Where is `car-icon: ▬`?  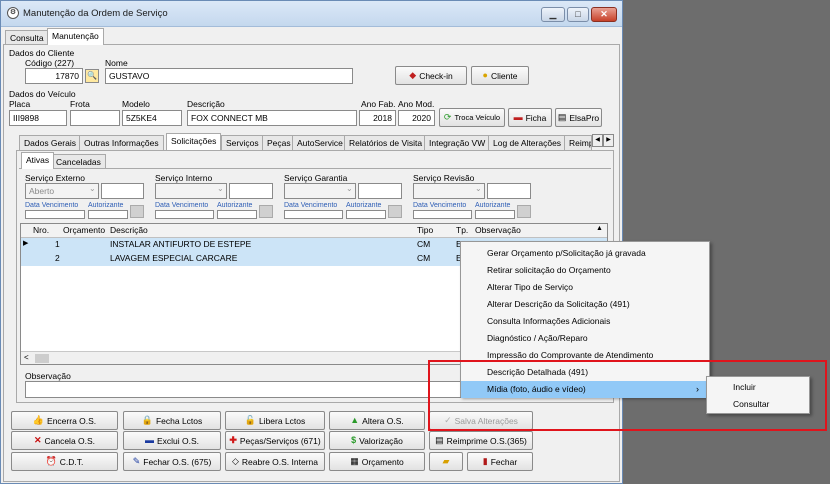 car-icon: ▬ is located at coordinates (518, 117).